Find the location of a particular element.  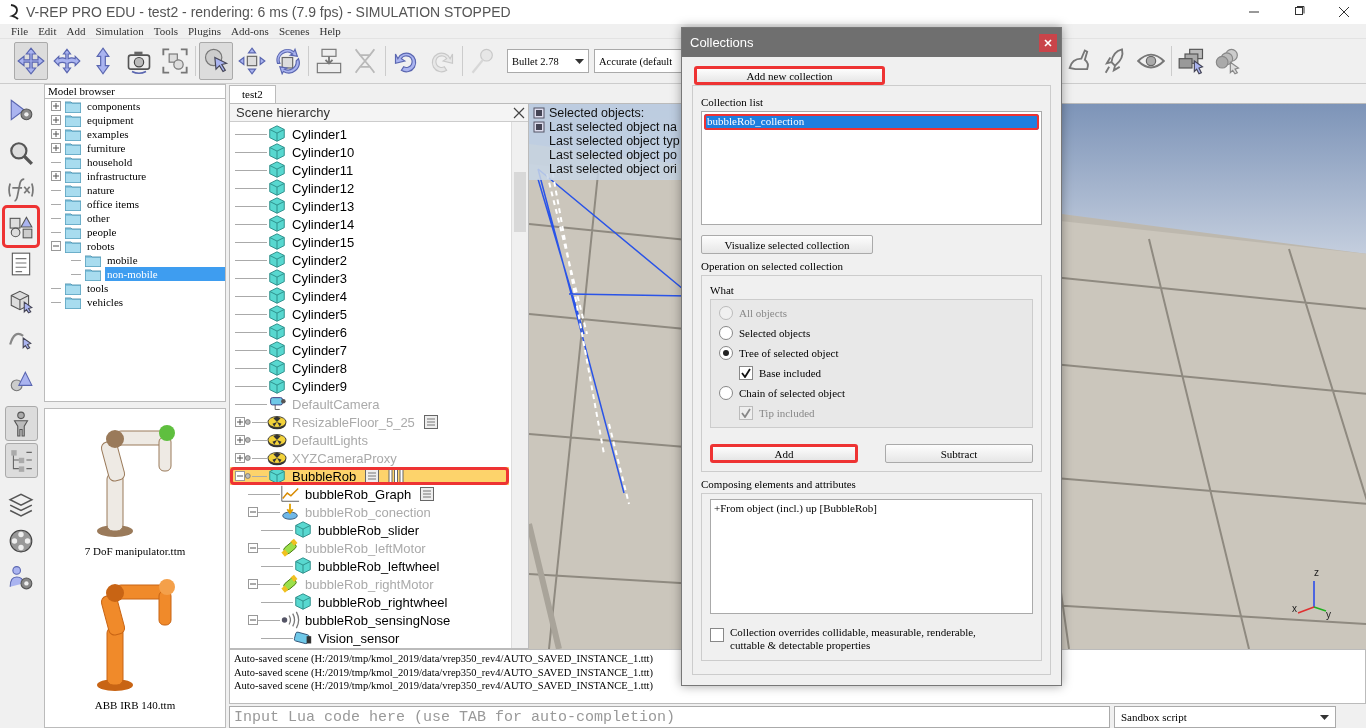

tree-row: Cylinder13 is located at coordinates (369, 206).